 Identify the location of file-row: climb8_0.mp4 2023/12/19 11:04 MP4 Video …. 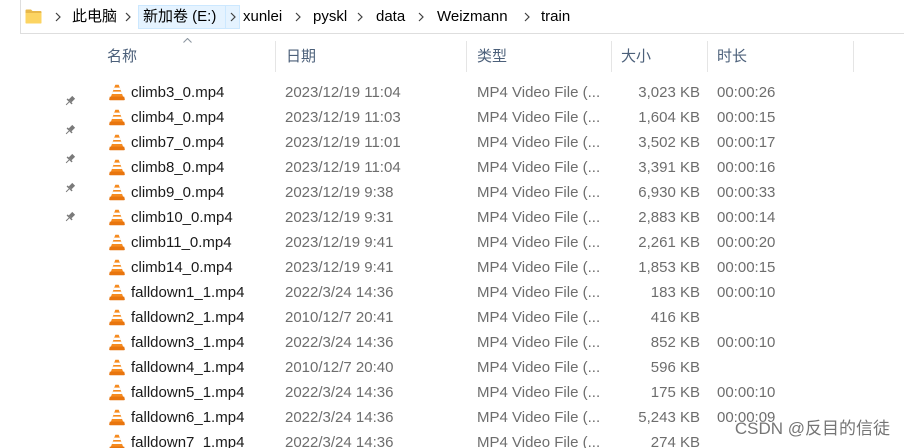
(476, 167).